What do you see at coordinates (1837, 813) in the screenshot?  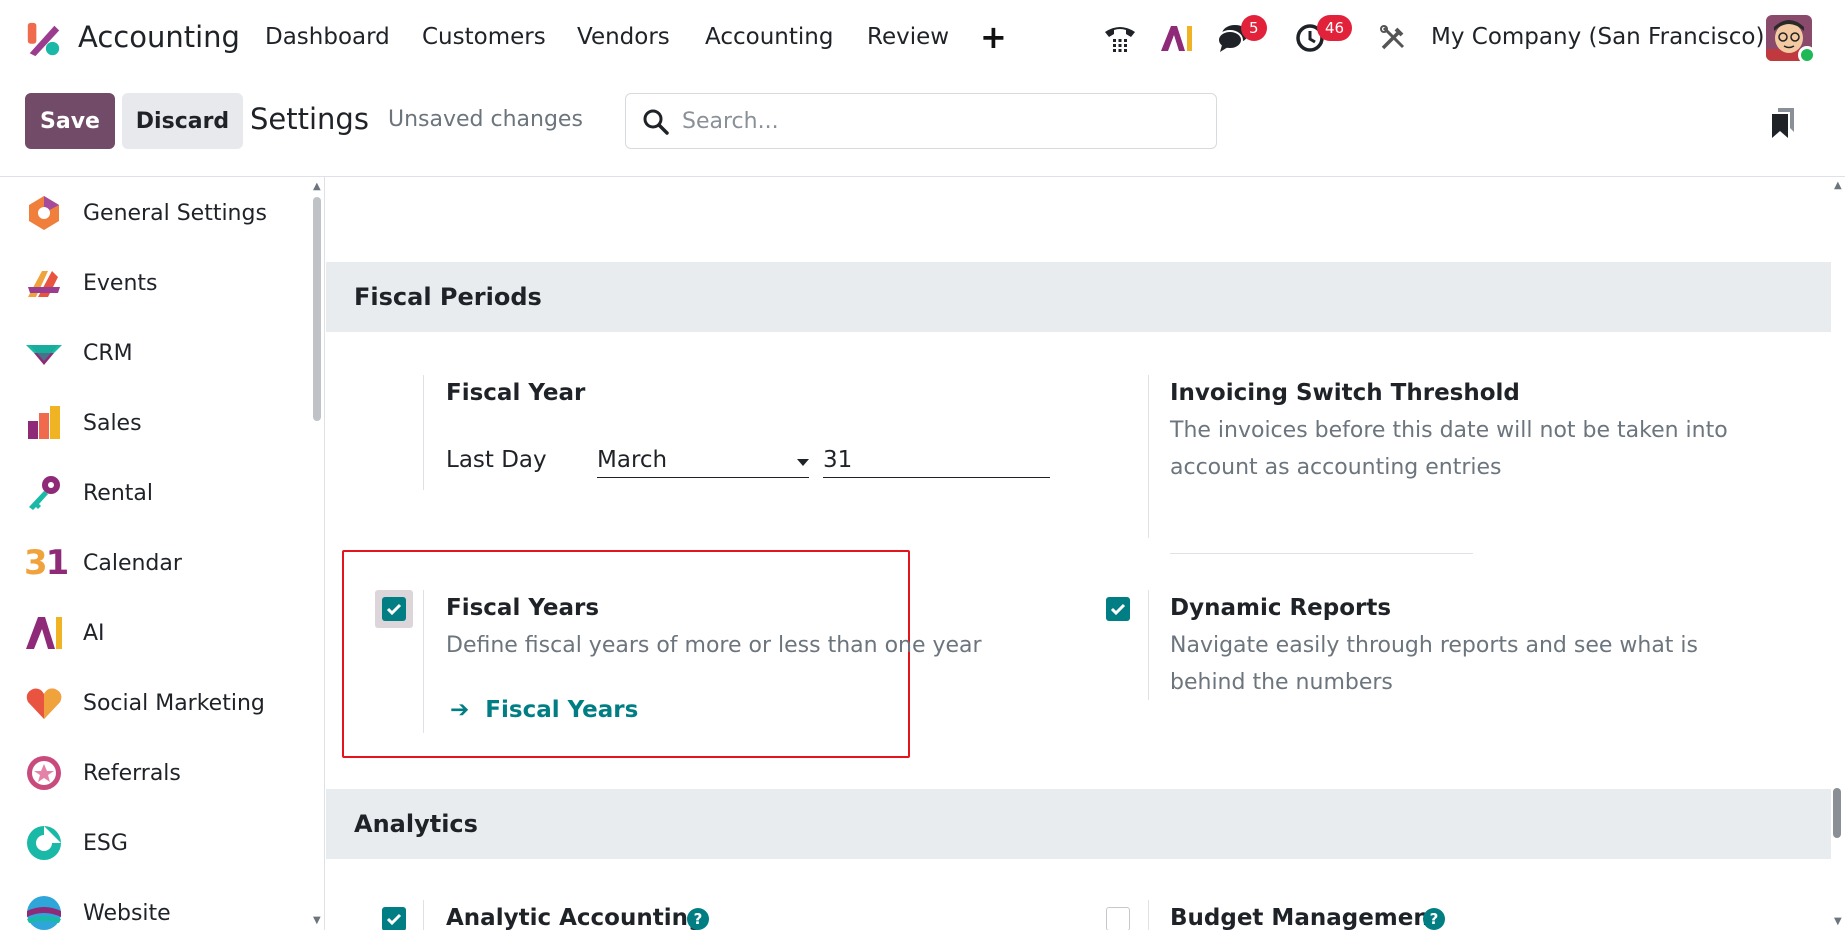 I see `main-scrollbar-thumb` at bounding box center [1837, 813].